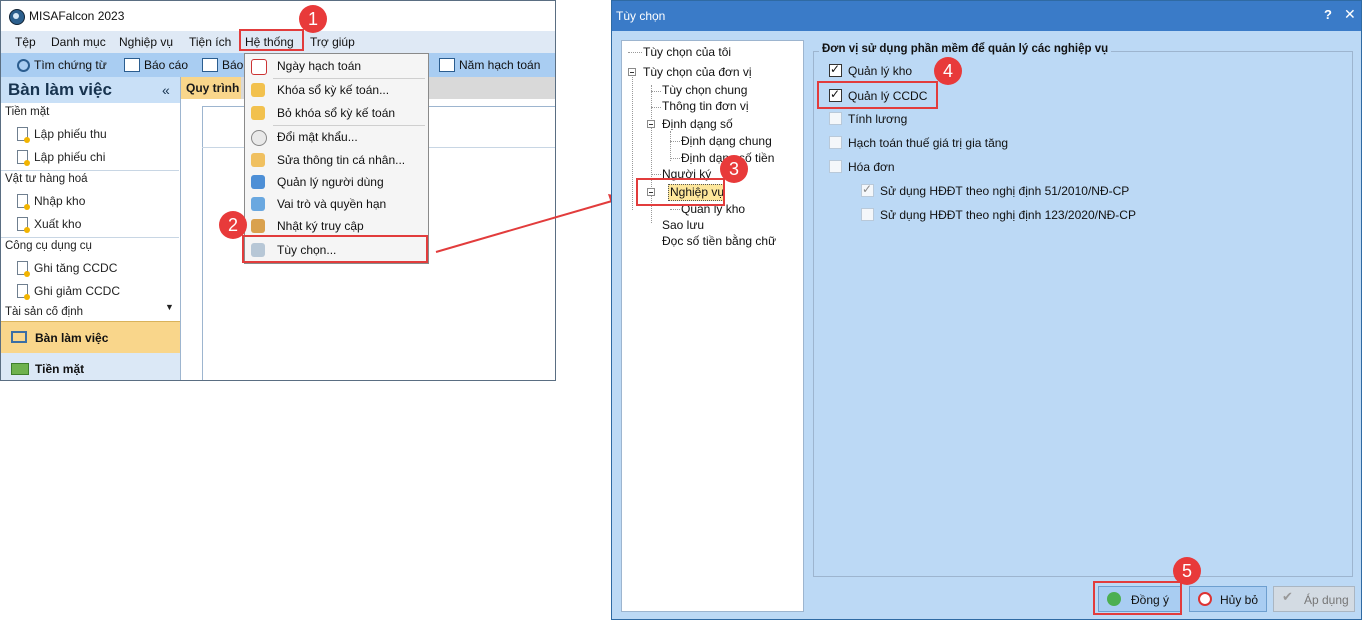 Image resolution: width=1362 pixels, height=620 pixels. What do you see at coordinates (1328, 14) in the screenshot?
I see `help-icon: ?` at bounding box center [1328, 14].